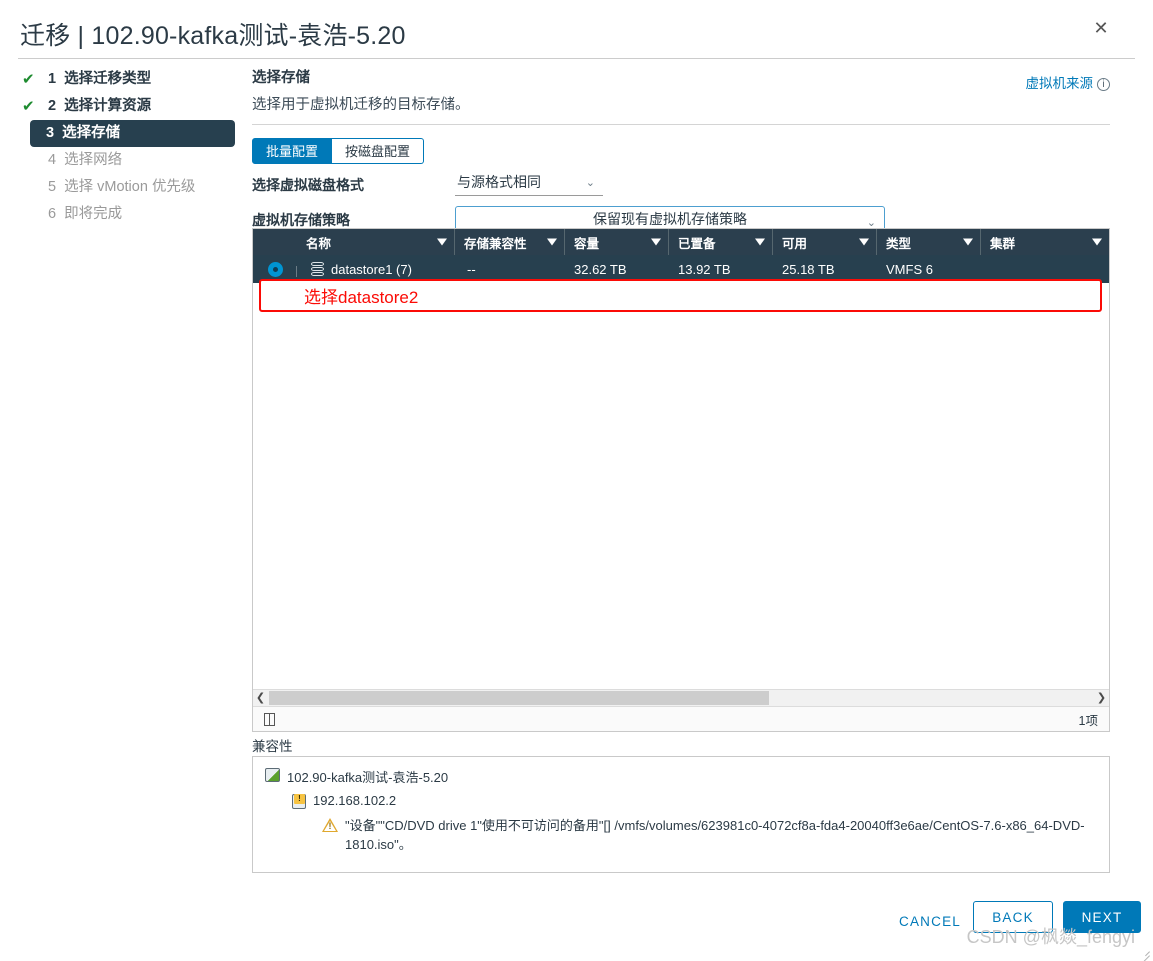  Describe the element at coordinates (1103, 84) in the screenshot. I see `info-icon: i` at that location.